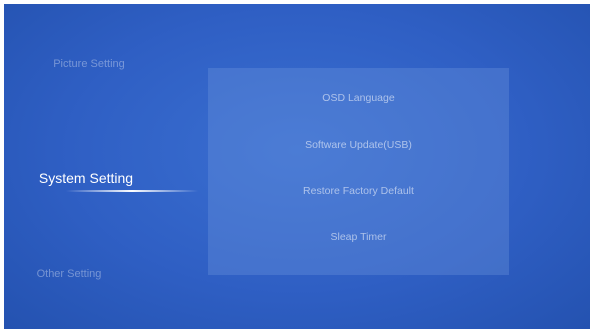 This screenshot has height=333, width=596. I want to click on active-item-underline, so click(132, 191).